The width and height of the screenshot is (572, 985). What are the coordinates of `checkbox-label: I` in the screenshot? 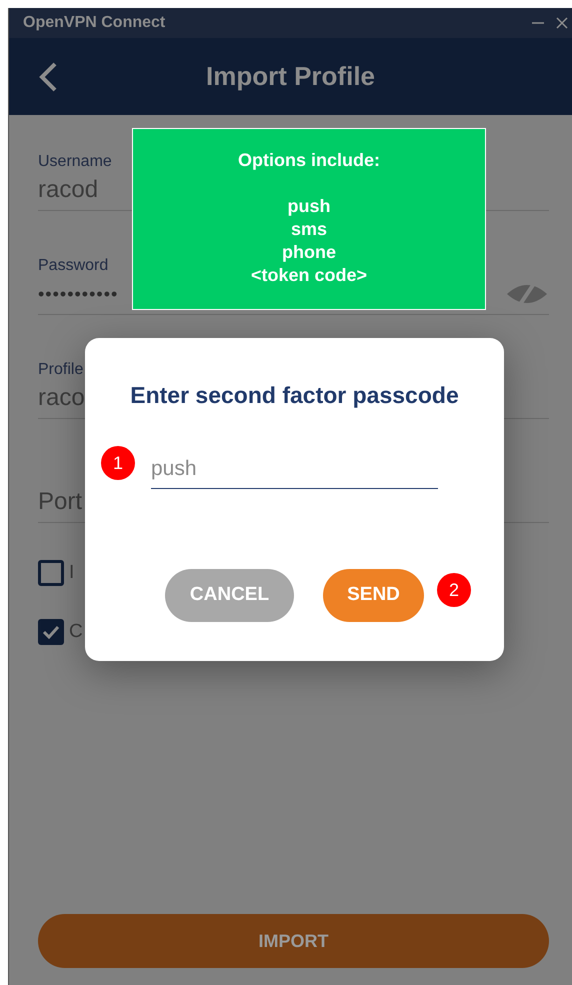 It's located at (71, 573).